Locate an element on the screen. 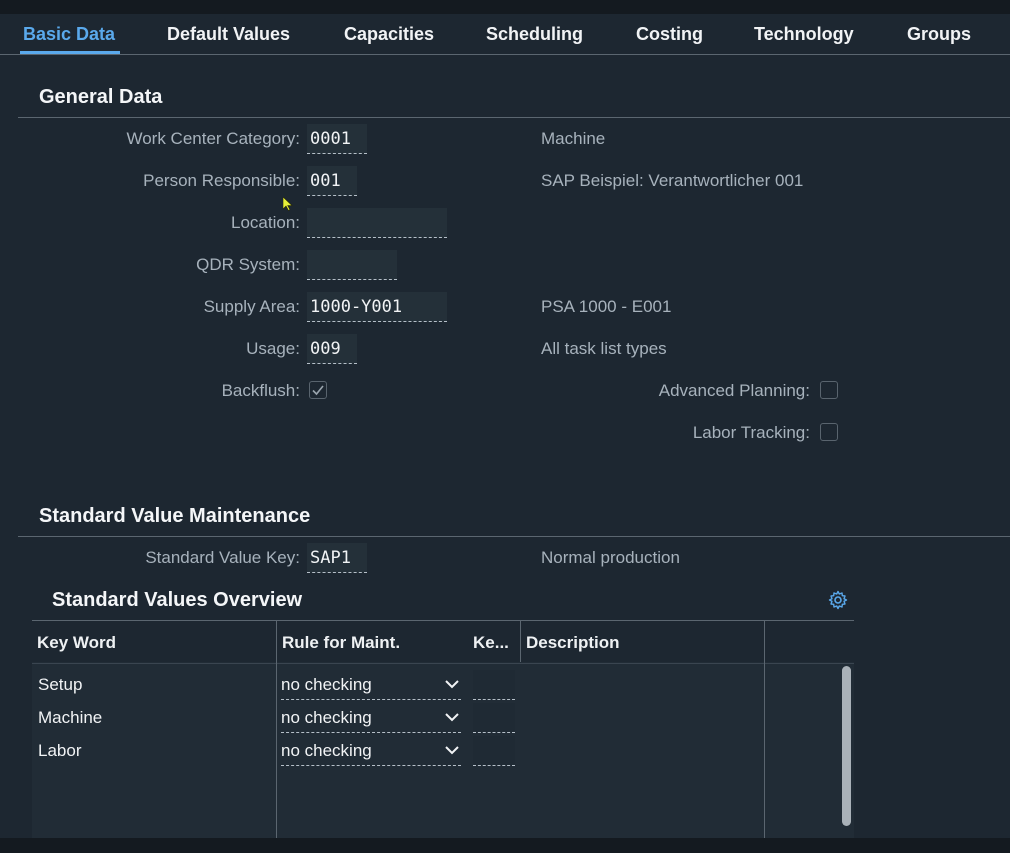  standard-value-key-desc: Normal production is located at coordinates (610, 557).